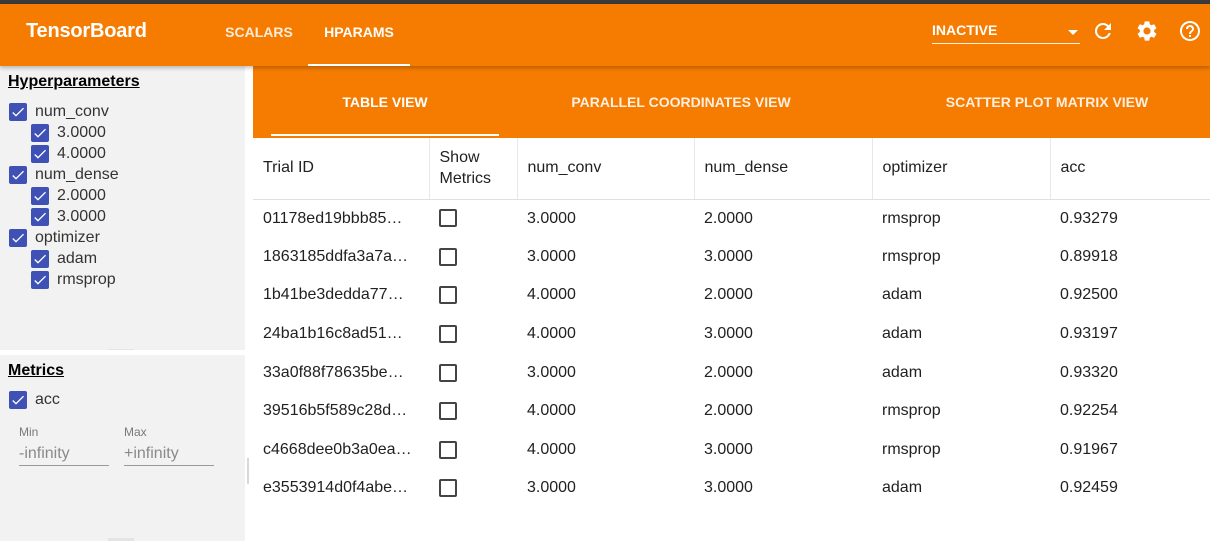 The image size is (1210, 541). I want to click on metric-acc: acc, so click(34, 400).